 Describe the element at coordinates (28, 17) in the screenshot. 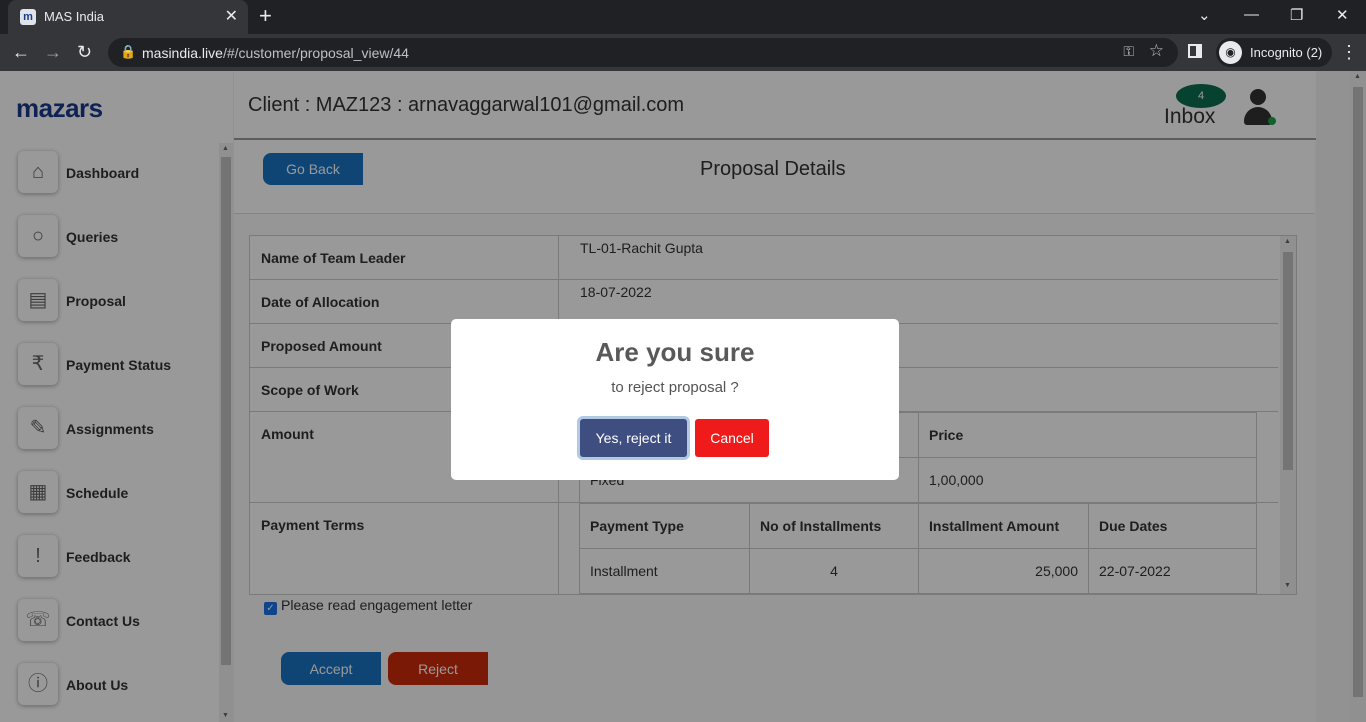

I see `favicon-icon: m` at that location.